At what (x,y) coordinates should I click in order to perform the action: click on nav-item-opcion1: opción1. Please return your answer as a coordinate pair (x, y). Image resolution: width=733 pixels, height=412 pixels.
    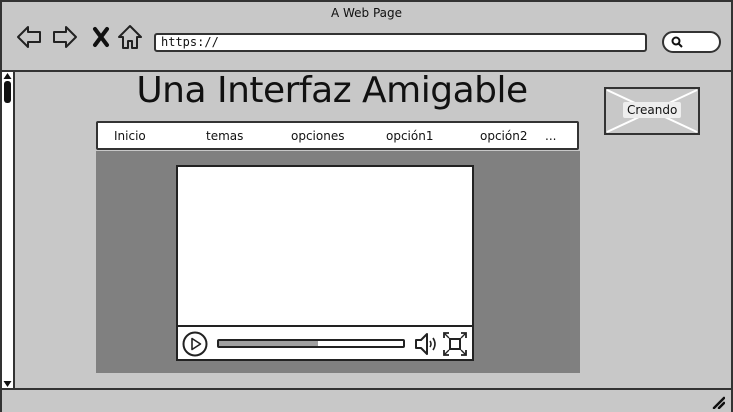
    Looking at the image, I should click on (409, 136).